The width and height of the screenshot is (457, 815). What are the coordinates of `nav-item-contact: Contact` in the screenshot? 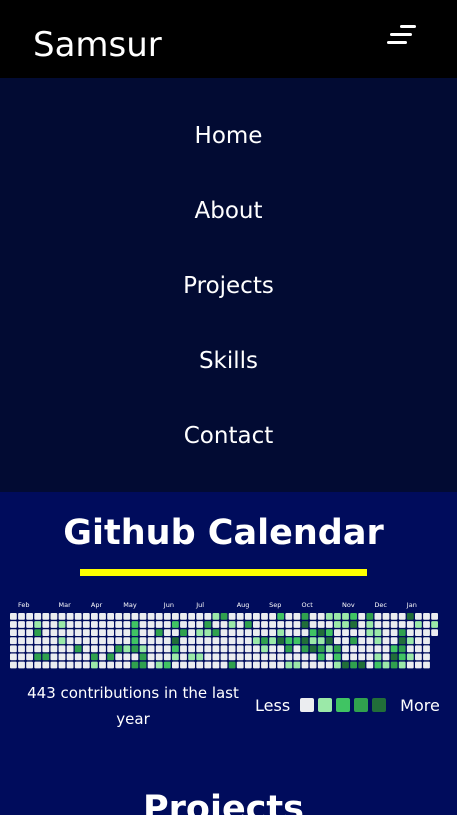 It's located at (228, 436).